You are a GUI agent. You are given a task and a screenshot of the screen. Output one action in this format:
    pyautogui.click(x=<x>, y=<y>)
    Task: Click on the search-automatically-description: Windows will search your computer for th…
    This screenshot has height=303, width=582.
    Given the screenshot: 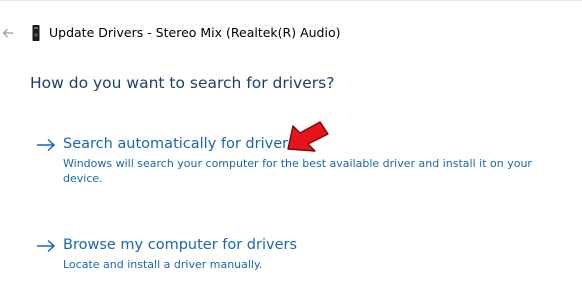 What is the action you would take?
    pyautogui.click(x=297, y=171)
    